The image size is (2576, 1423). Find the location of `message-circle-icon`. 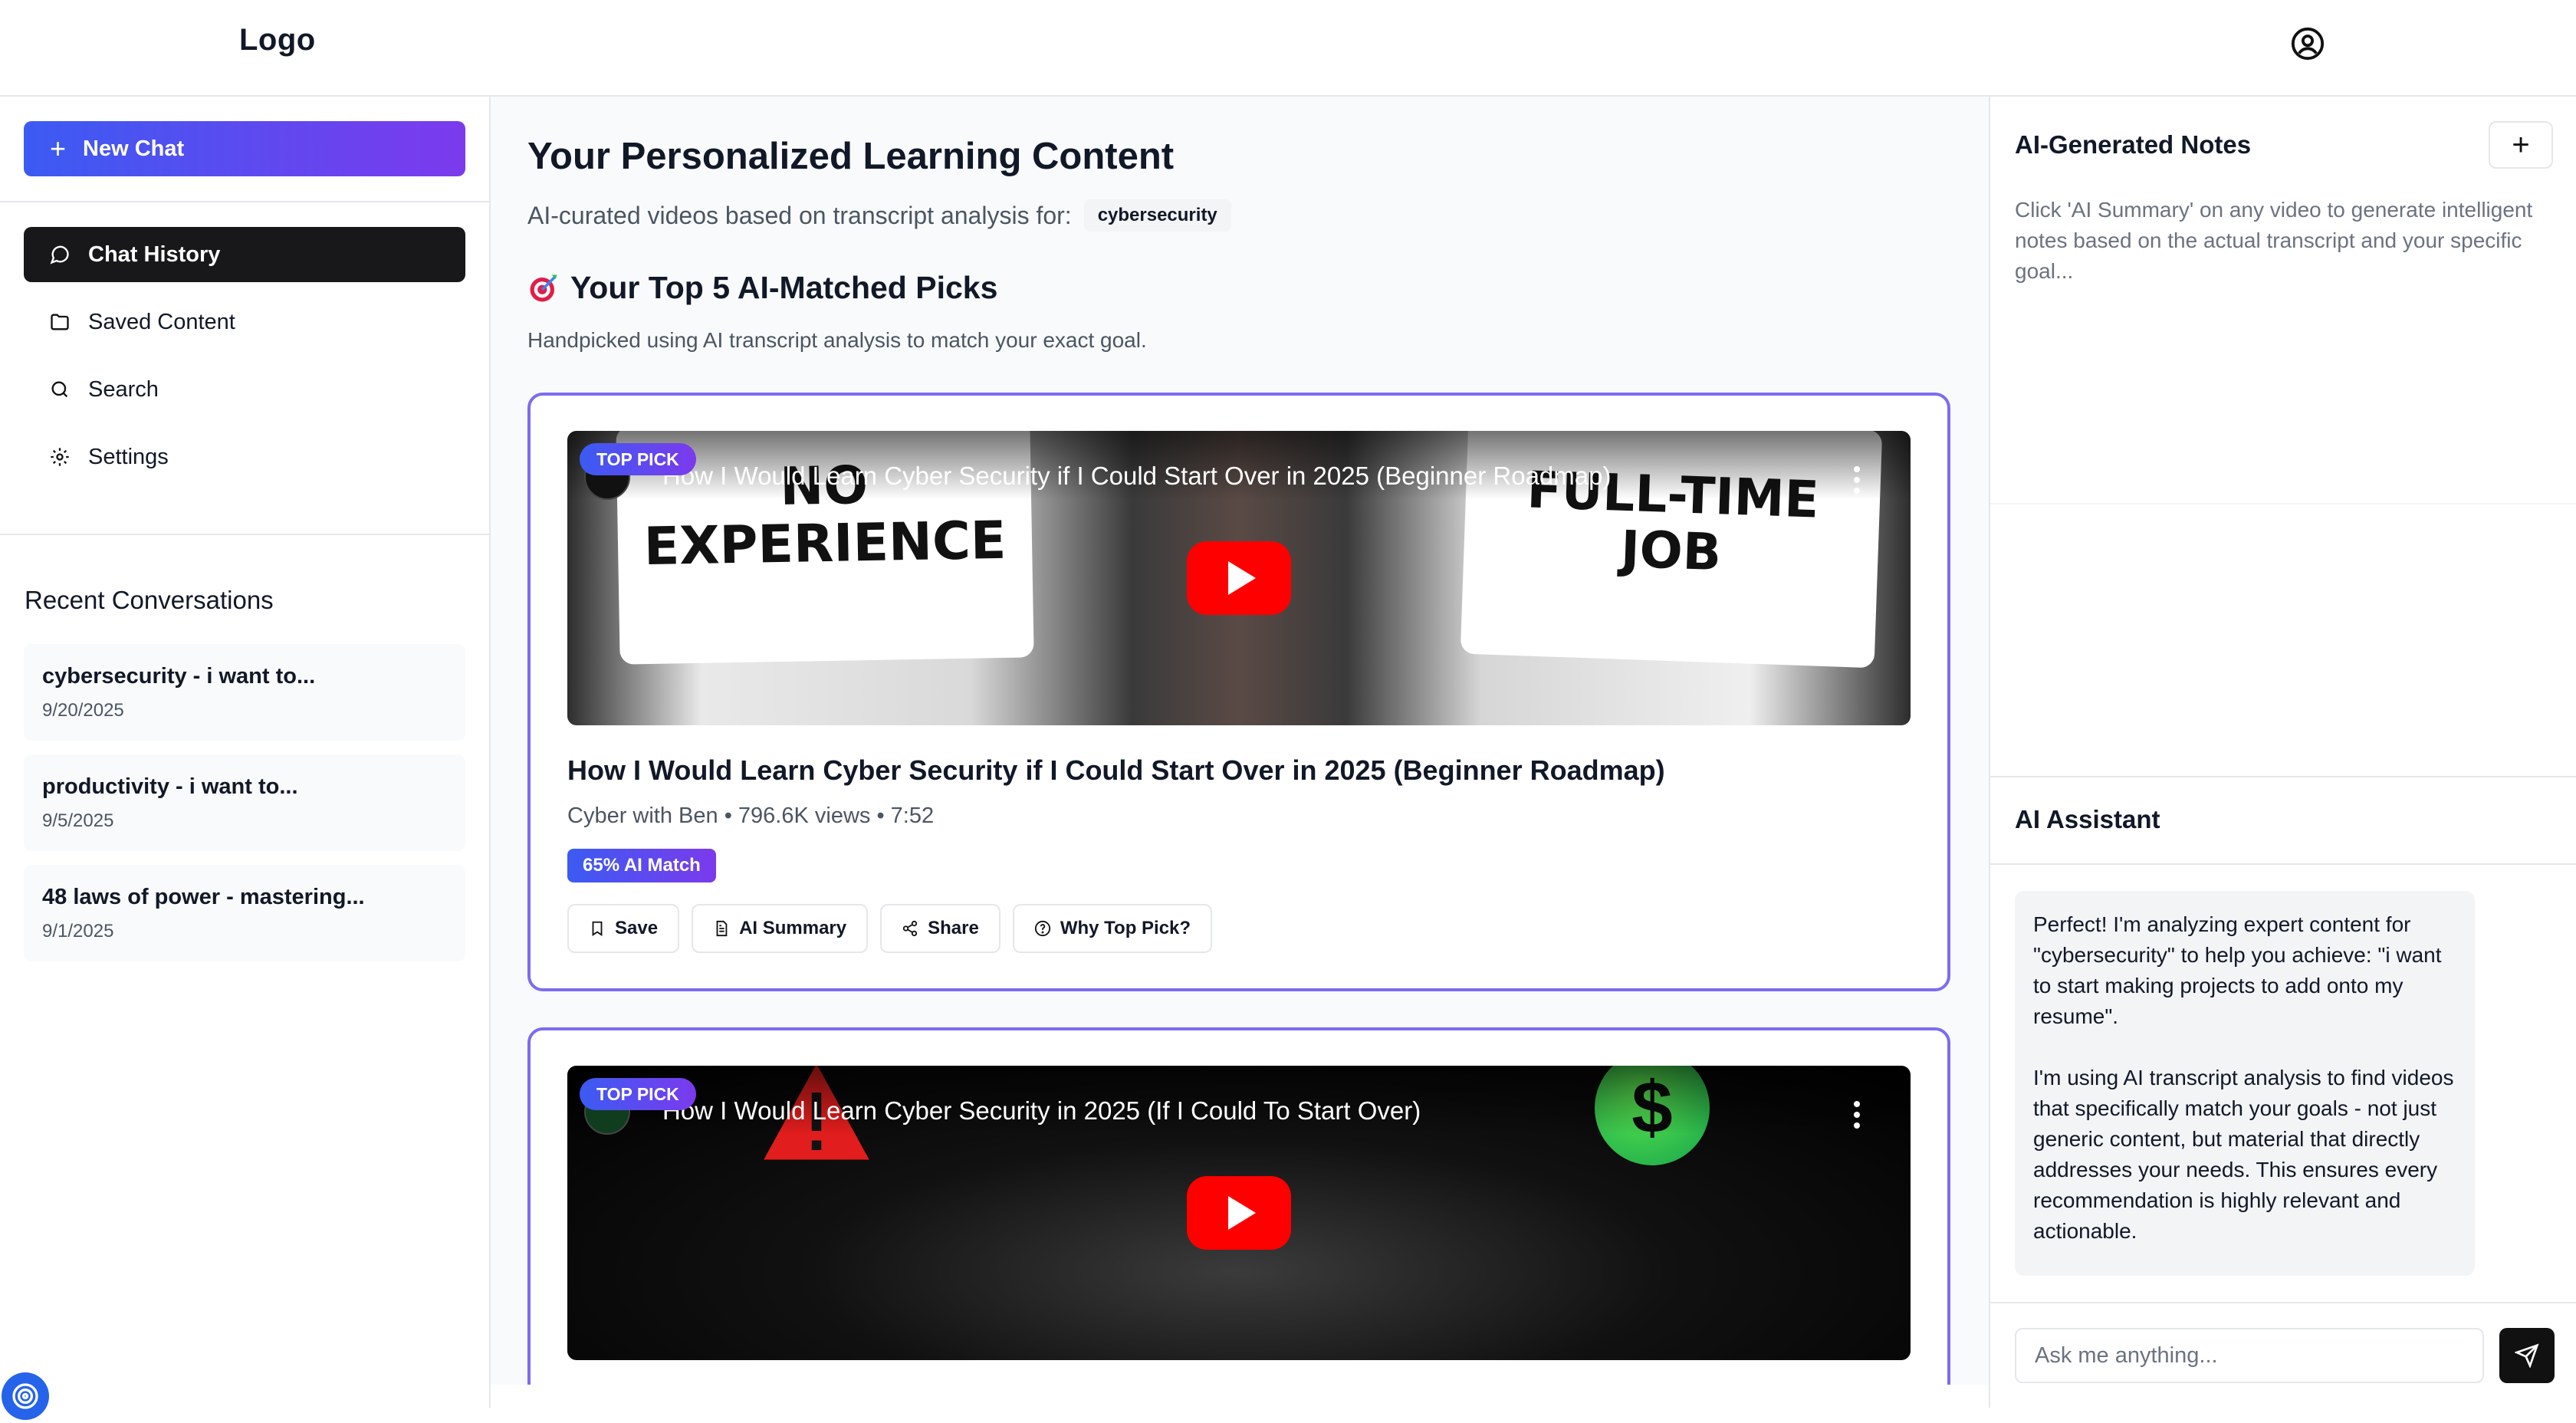

message-circle-icon is located at coordinates (60, 254).